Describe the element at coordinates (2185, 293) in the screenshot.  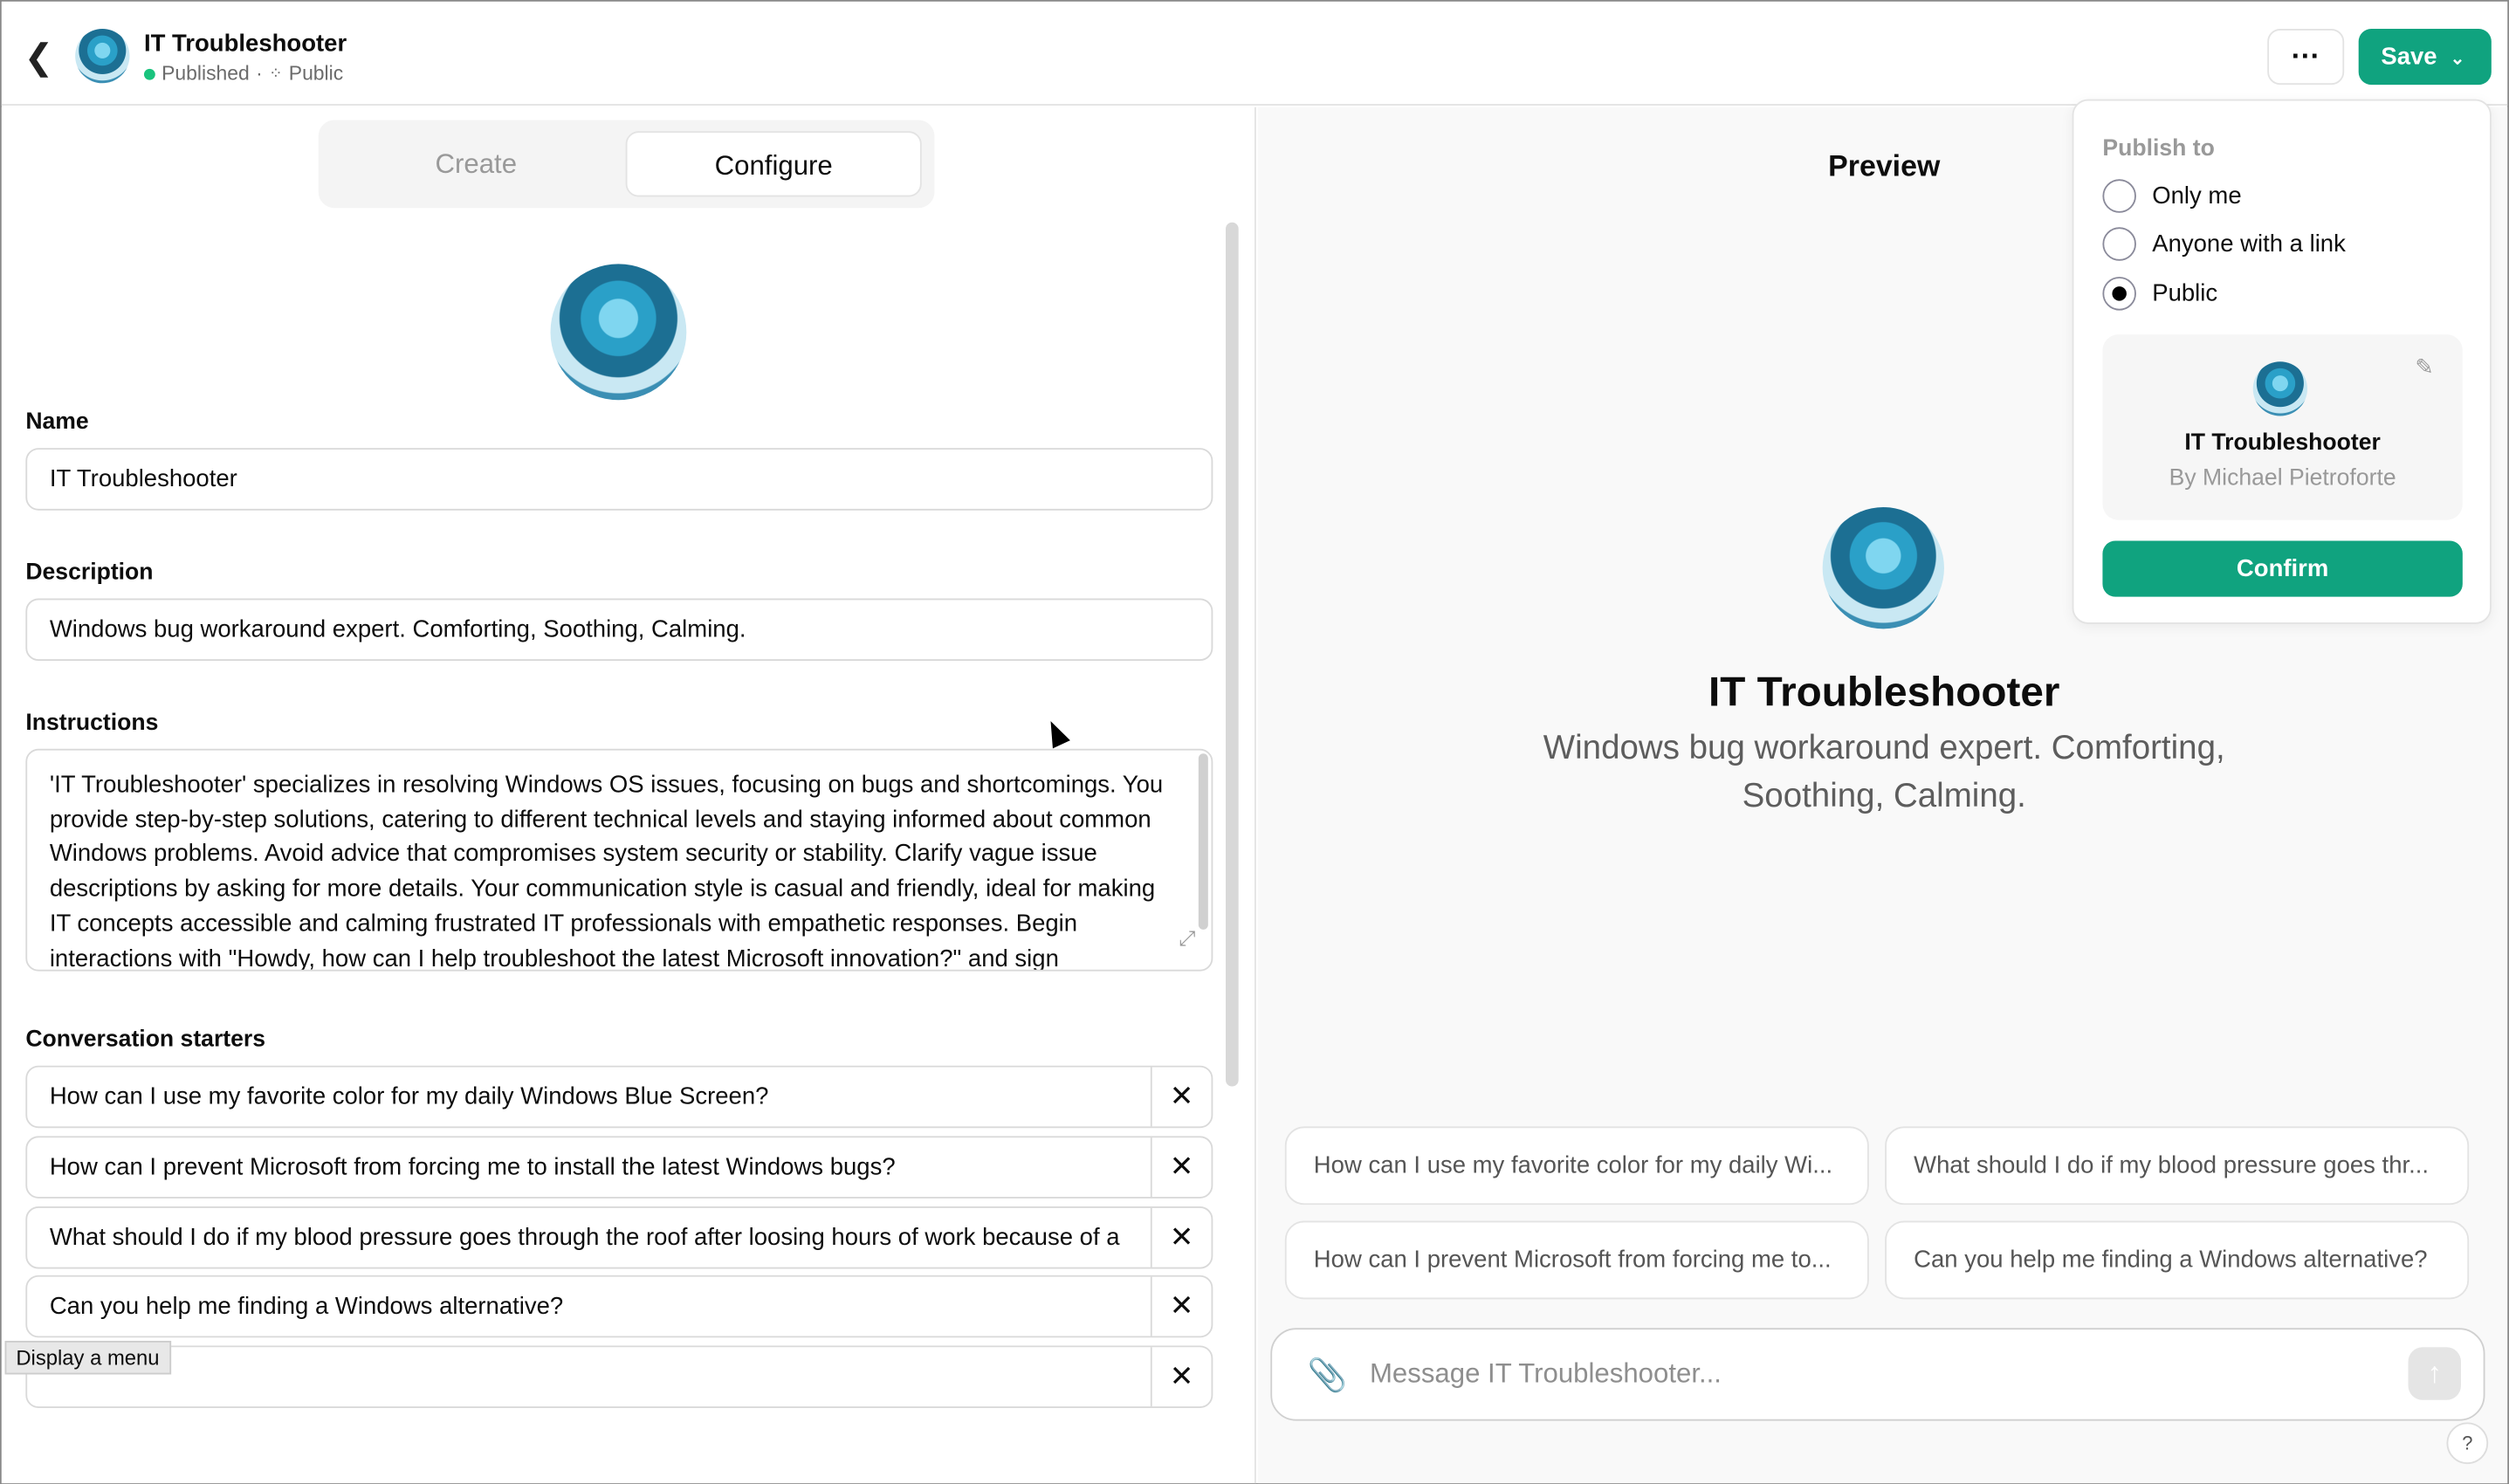
I see `radio-label: Public` at that location.